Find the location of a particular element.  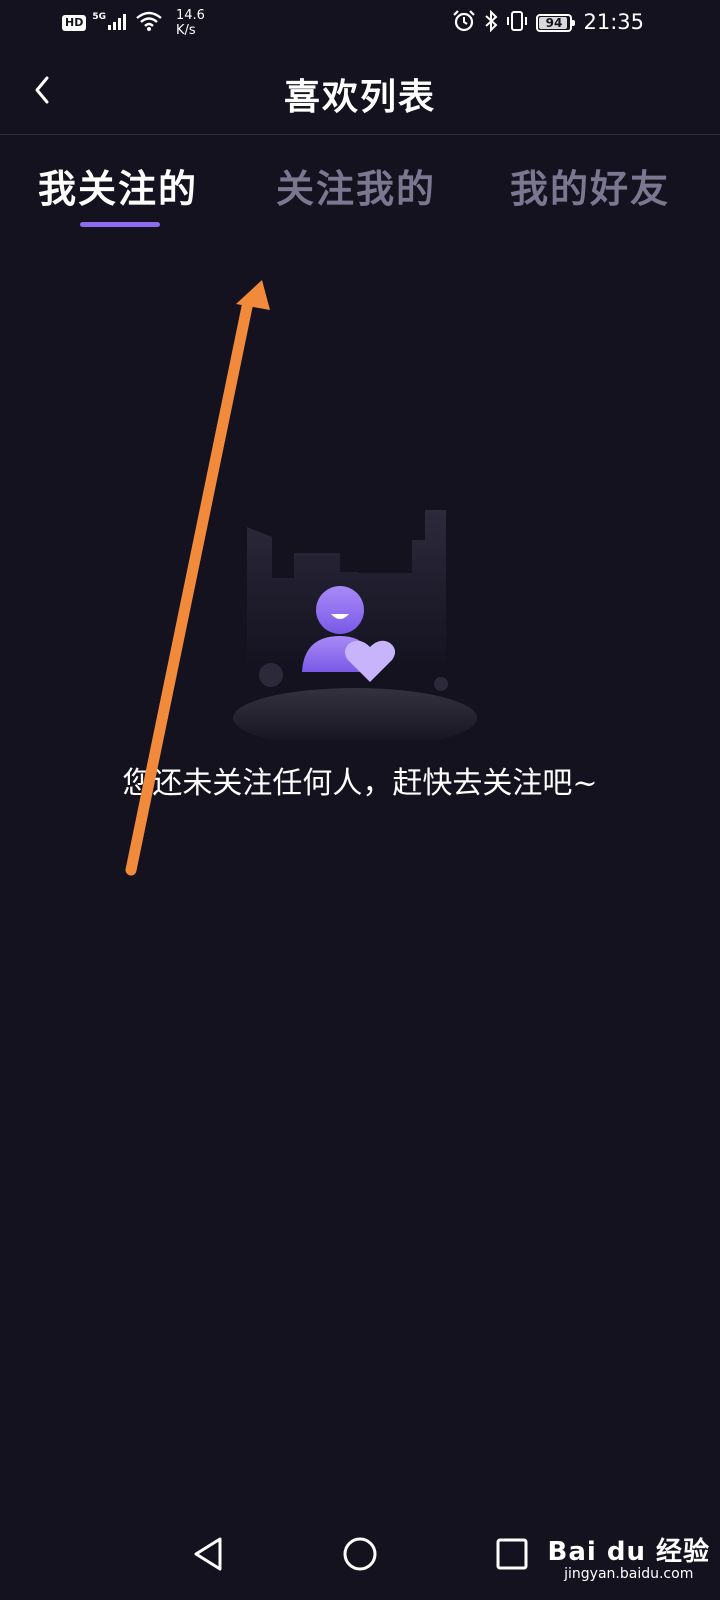

empty-state-message: 您还未关注任何人，赶快去关注吧~ is located at coordinates (360, 783).